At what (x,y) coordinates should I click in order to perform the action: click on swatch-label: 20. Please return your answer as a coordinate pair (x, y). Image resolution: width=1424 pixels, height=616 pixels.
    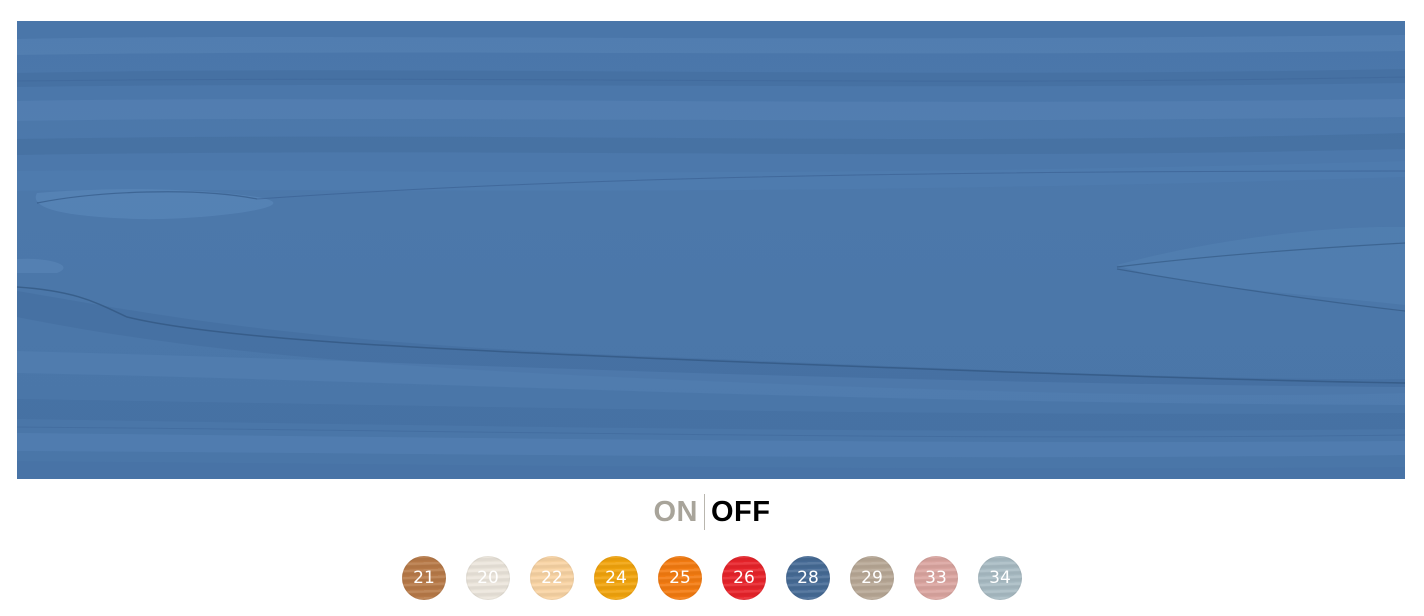
    Looking at the image, I should click on (488, 578).